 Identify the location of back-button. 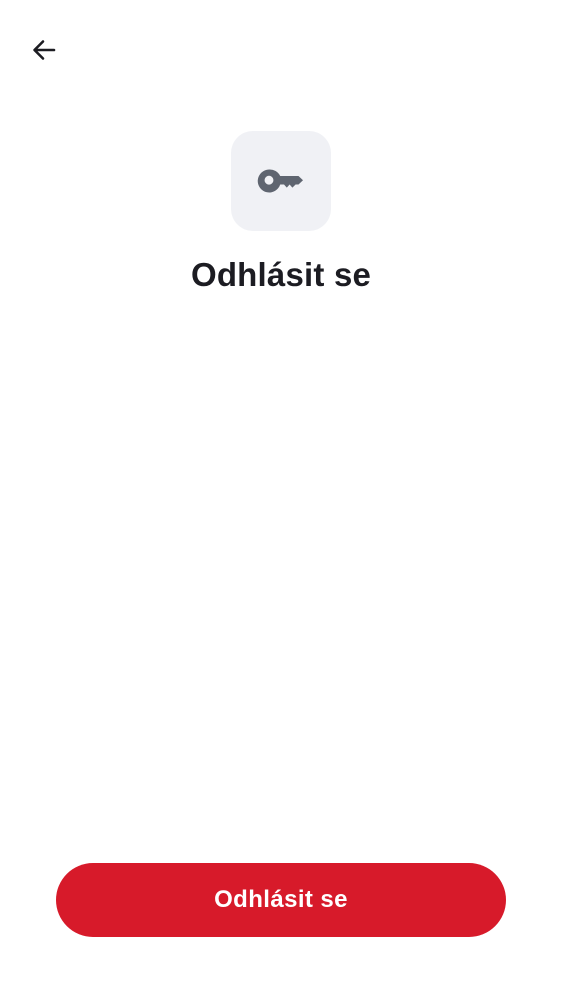
(44, 50).